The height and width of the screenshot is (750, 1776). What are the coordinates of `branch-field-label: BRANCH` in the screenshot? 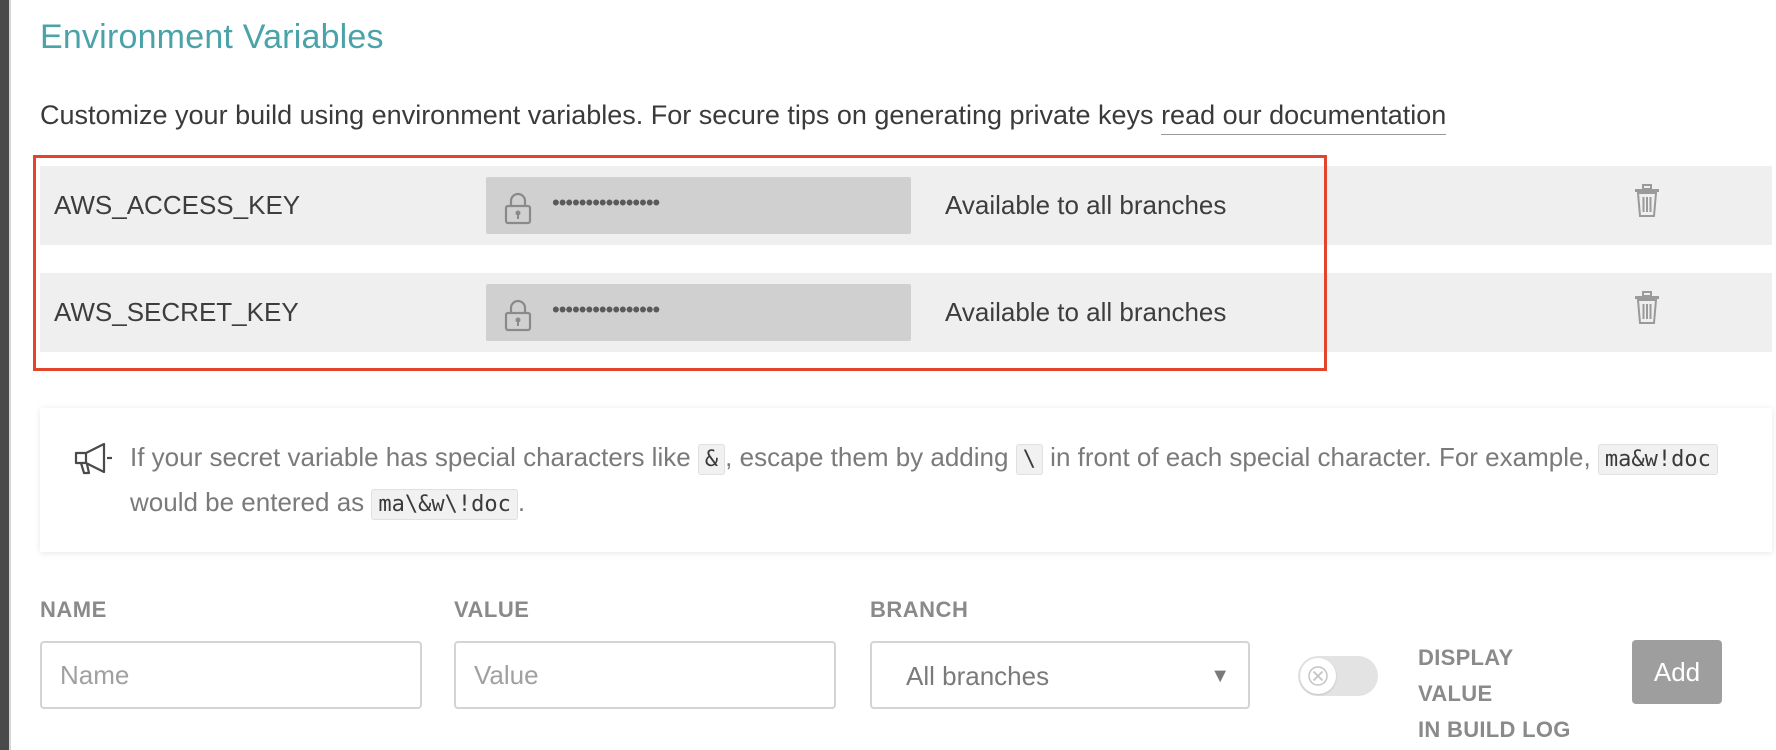 It's located at (919, 609).